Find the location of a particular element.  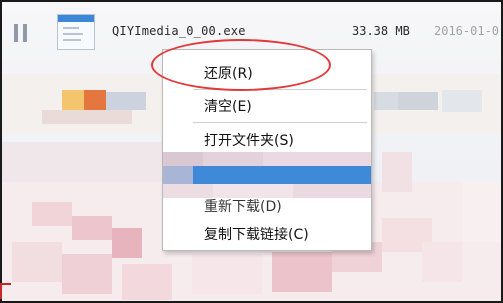

annotation-ellipse is located at coordinates (241, 65).